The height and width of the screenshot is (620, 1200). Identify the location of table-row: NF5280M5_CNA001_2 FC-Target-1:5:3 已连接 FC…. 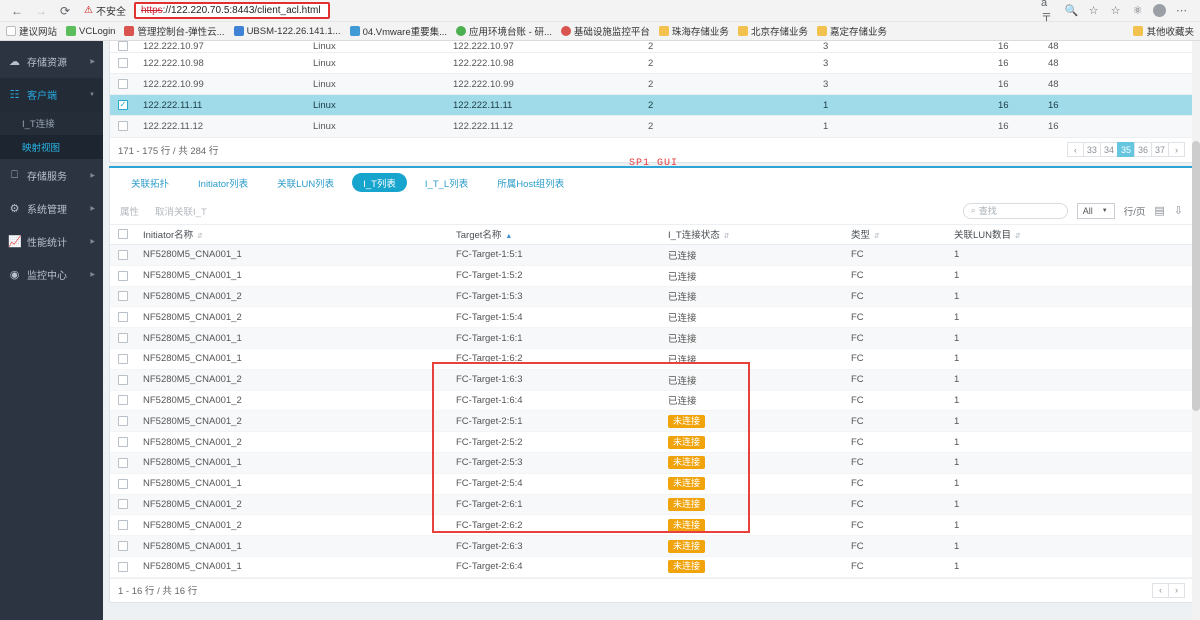
(651, 297).